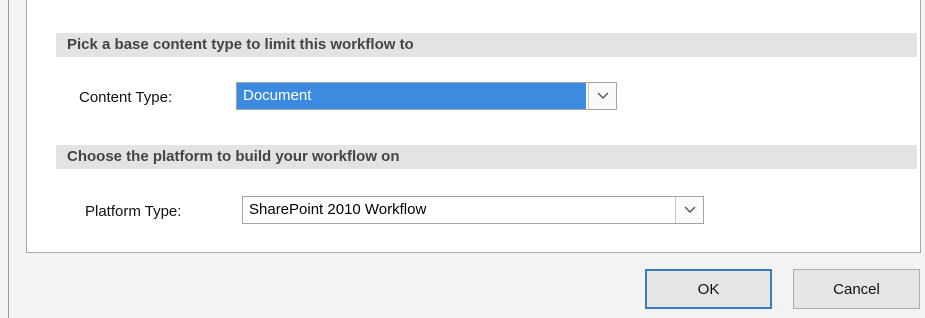 This screenshot has height=318, width=925. I want to click on content-type-value: Document, so click(411, 96).